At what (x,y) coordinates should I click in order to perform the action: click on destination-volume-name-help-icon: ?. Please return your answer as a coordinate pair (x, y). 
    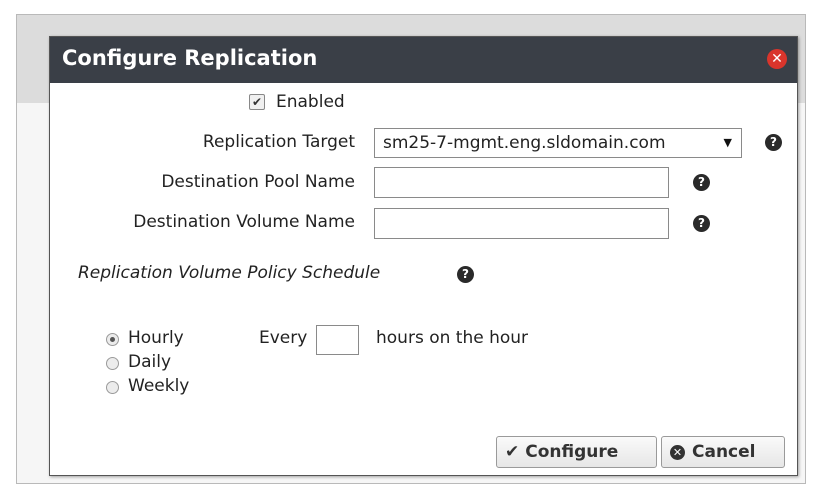
    Looking at the image, I should click on (701, 223).